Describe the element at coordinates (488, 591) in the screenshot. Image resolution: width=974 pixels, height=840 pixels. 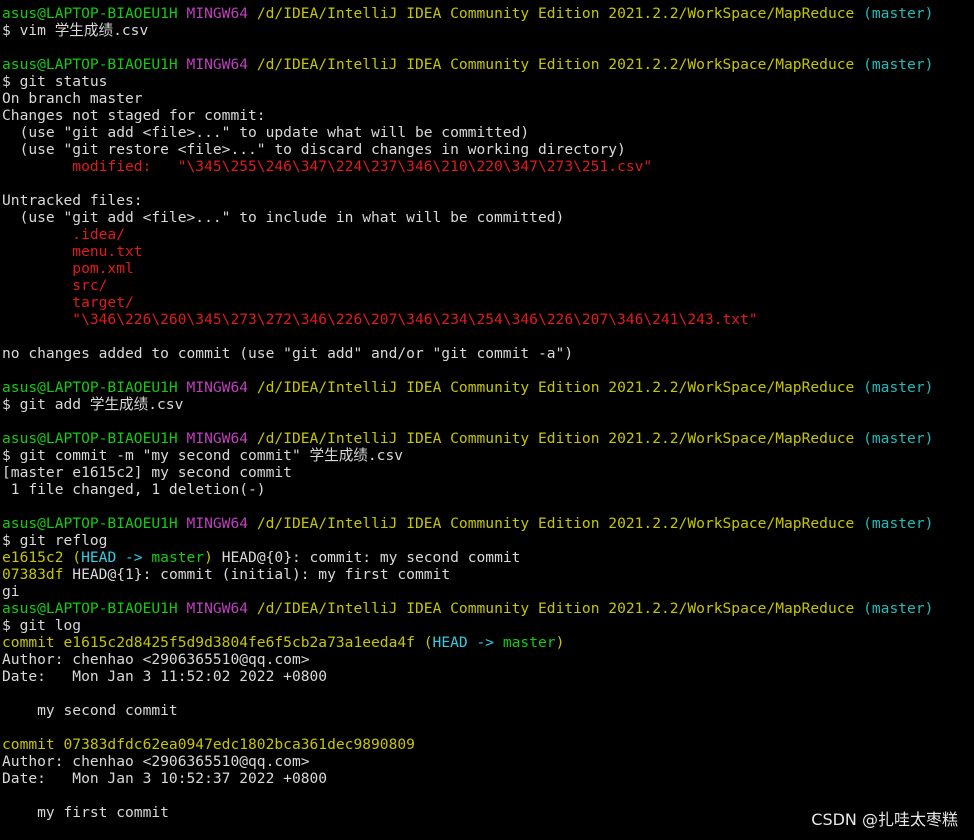
I see `output-line: gi` at that location.